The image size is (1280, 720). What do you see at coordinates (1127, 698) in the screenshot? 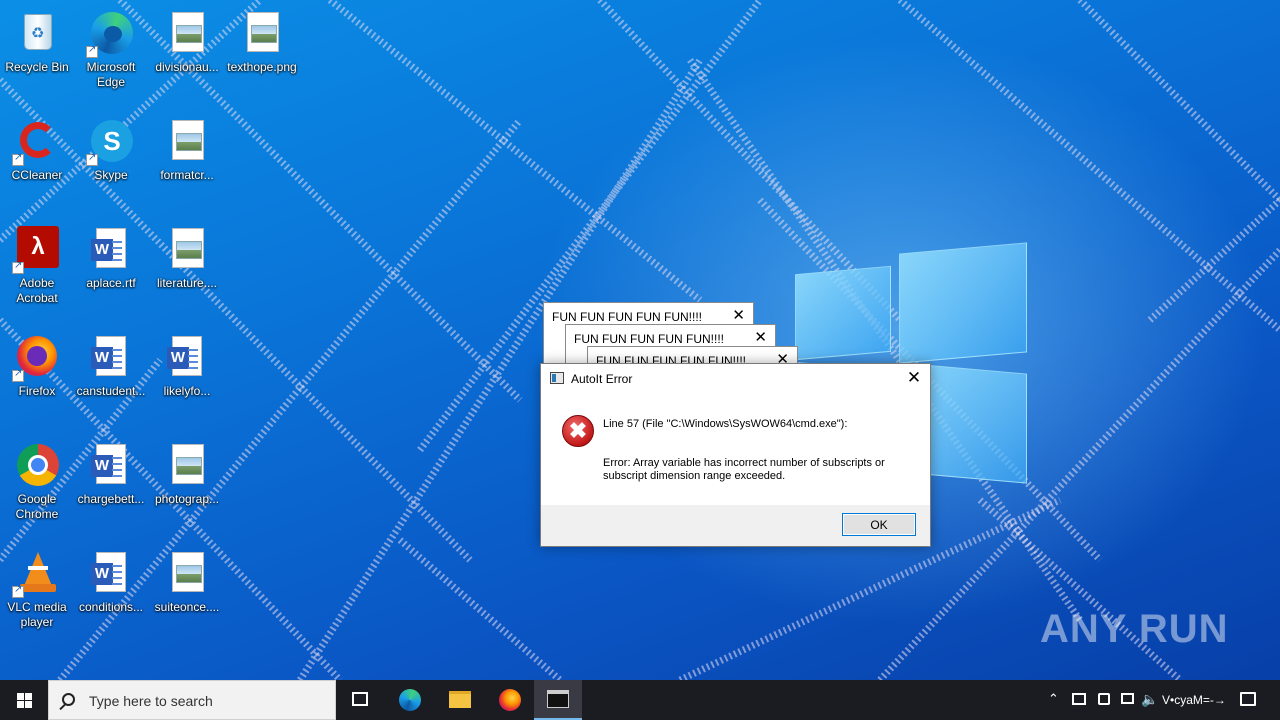
I see `tray-monitor-icon` at bounding box center [1127, 698].